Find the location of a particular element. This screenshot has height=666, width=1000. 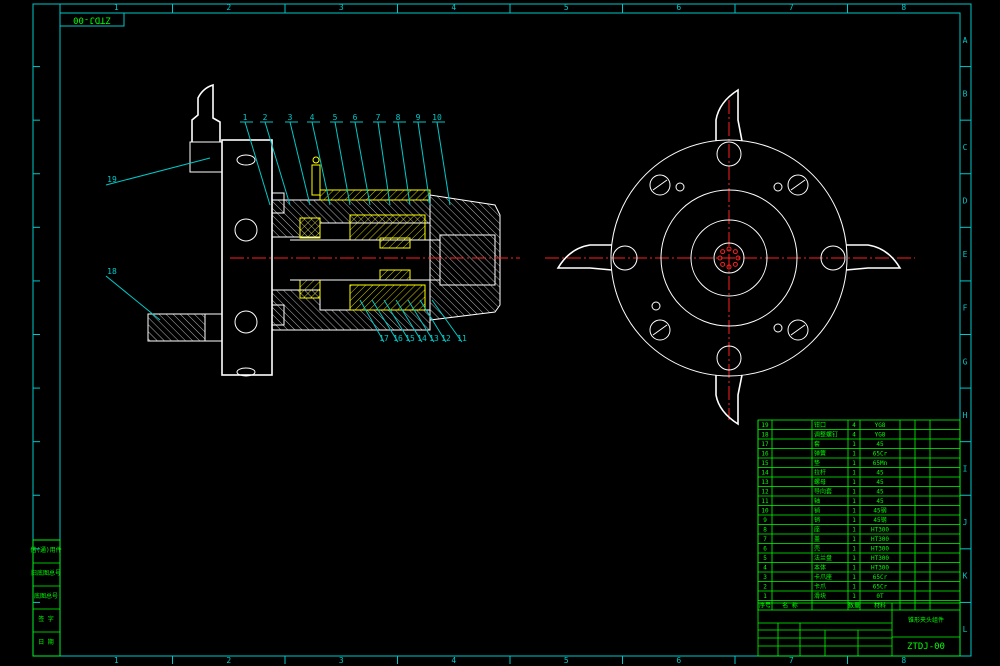

bom-no: 14 is located at coordinates (765, 473).